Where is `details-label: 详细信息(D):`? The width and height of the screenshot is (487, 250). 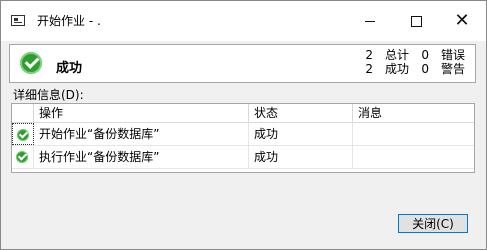
details-label: 详细信息(D): is located at coordinates (48, 95).